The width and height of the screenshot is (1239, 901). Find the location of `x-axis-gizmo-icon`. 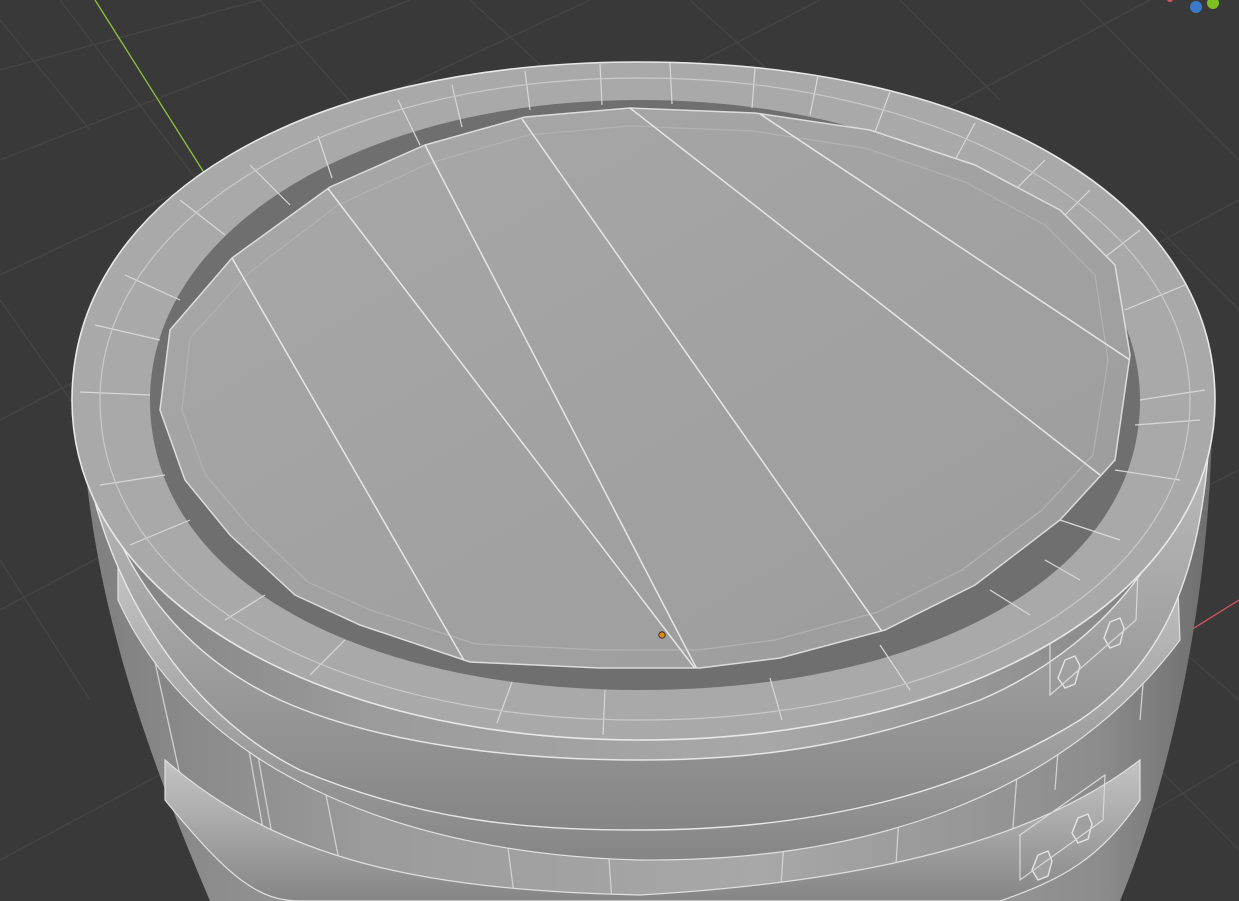

x-axis-gizmo-icon is located at coordinates (1170, 1).